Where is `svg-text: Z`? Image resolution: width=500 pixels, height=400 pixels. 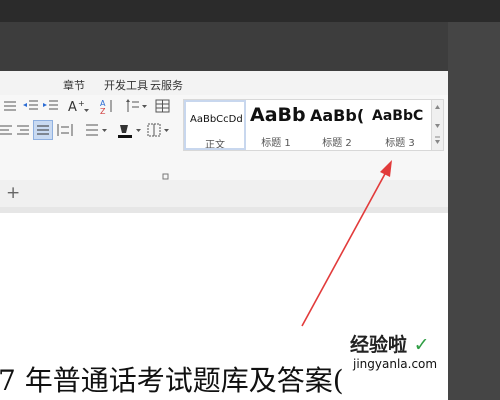
svg-text: Z is located at coordinates (103, 111).